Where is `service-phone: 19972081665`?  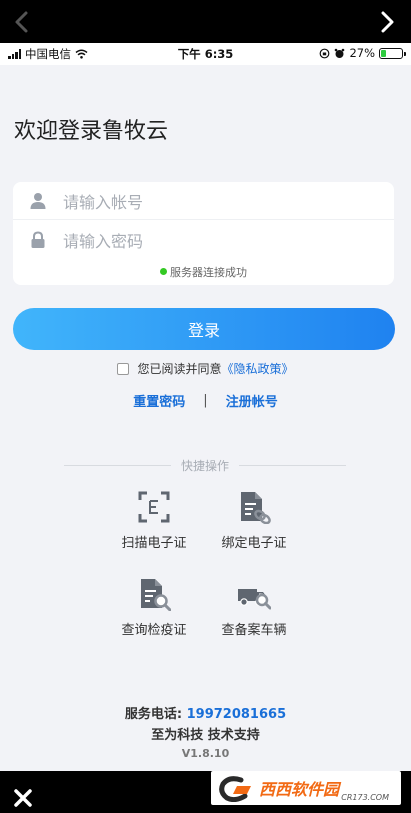 service-phone: 19972081665 is located at coordinates (237, 714).